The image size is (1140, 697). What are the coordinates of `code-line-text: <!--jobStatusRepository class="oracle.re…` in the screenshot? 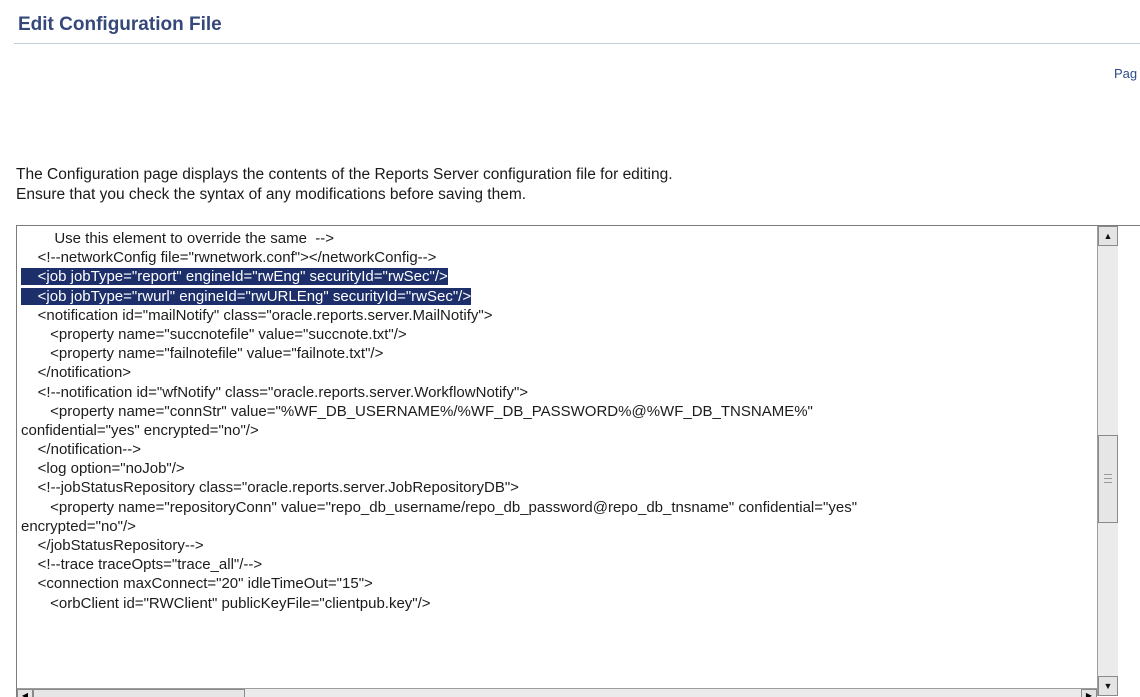 It's located at (270, 488).